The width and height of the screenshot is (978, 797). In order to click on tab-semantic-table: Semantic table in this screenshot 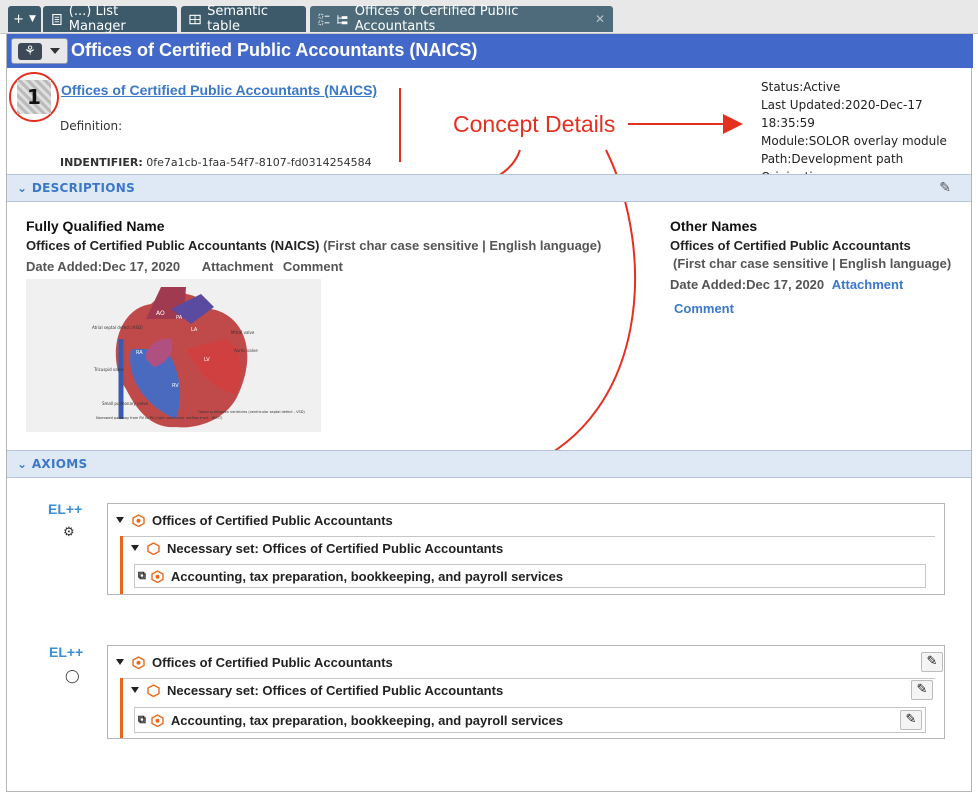, I will do `click(243, 19)`.